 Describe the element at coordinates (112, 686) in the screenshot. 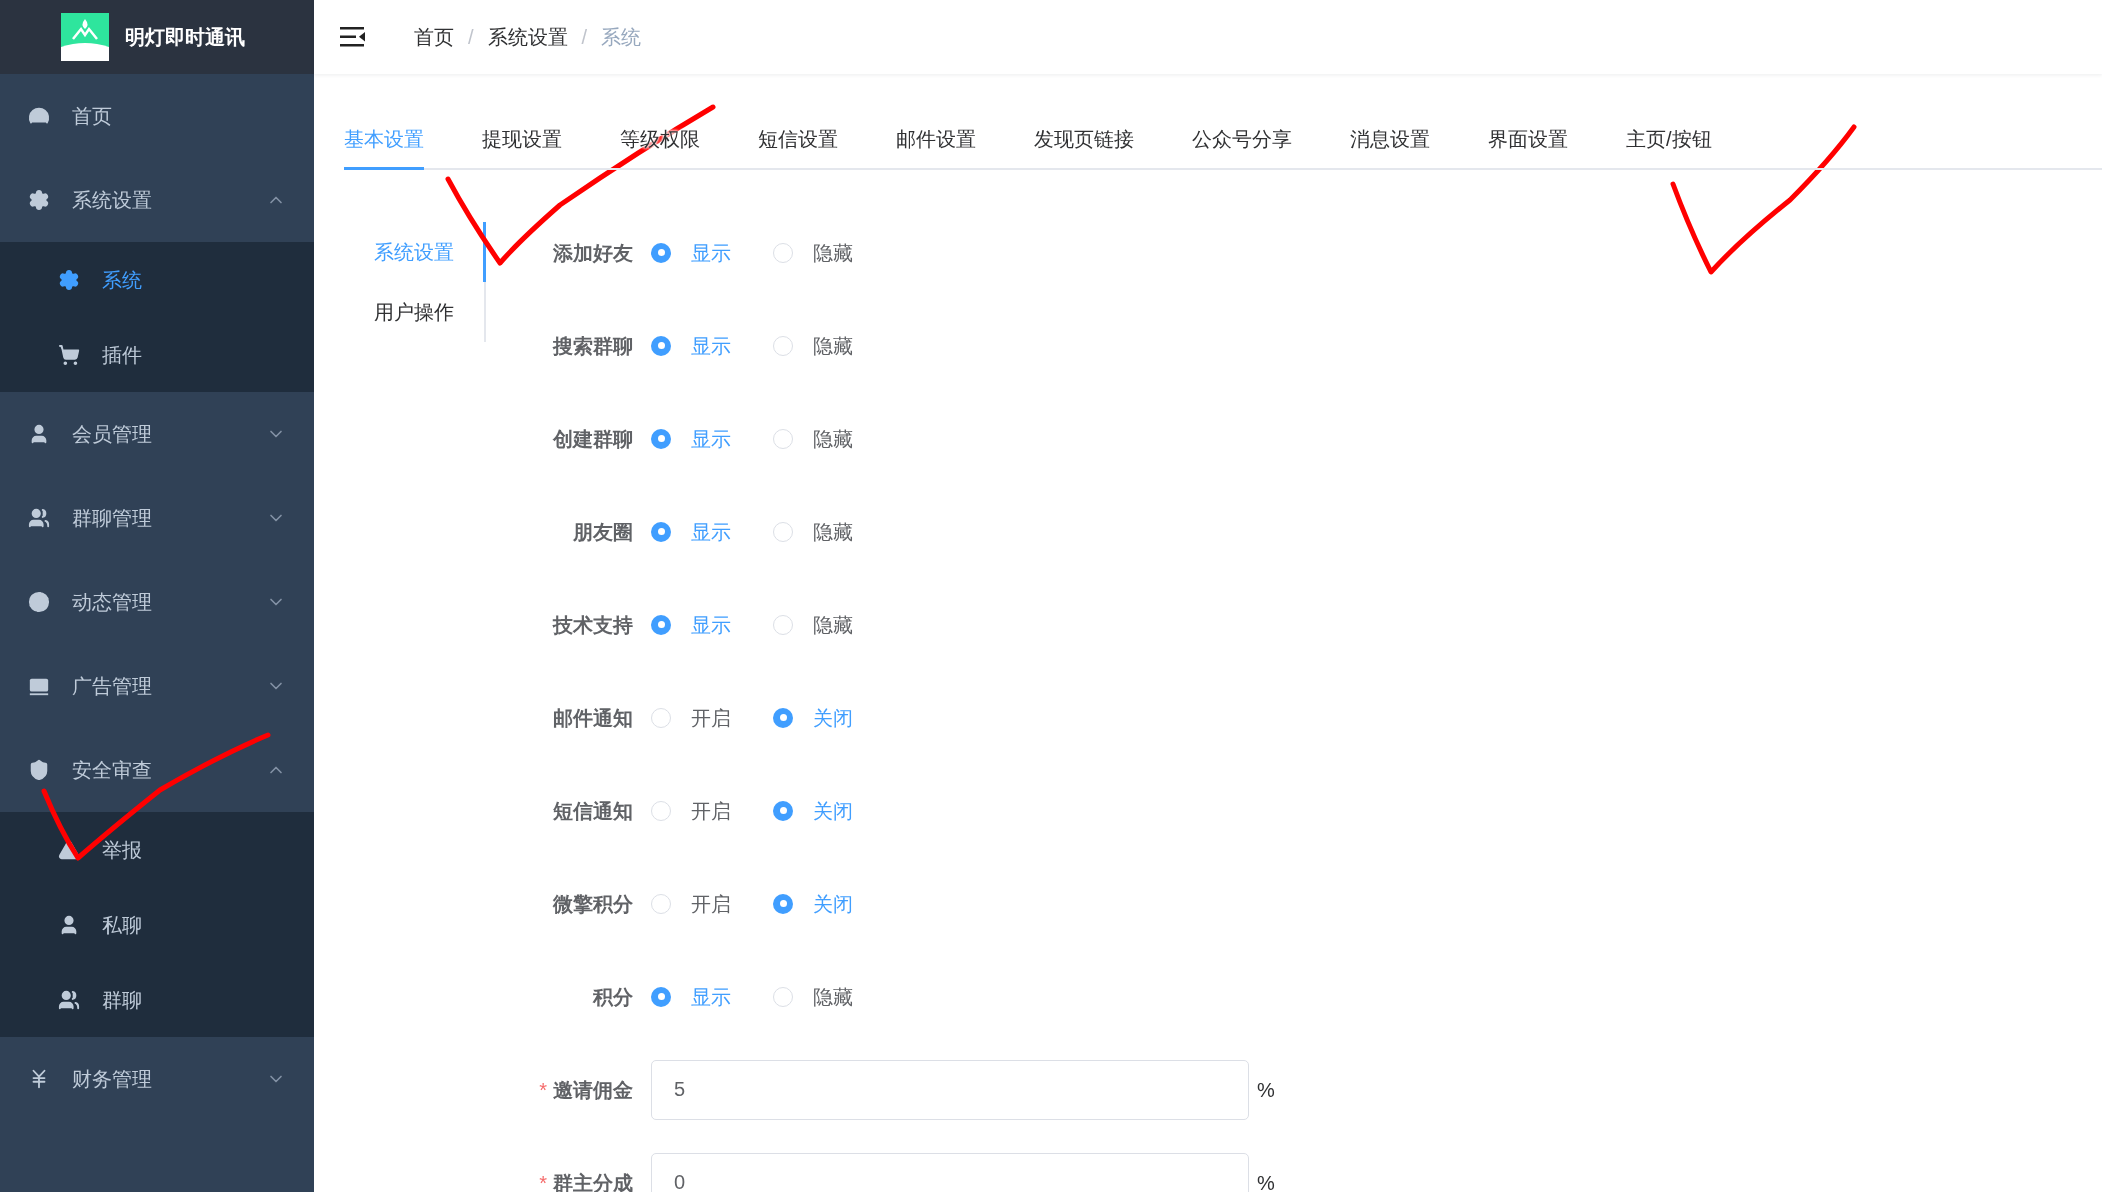

I see `menu-label: 广告管理` at that location.